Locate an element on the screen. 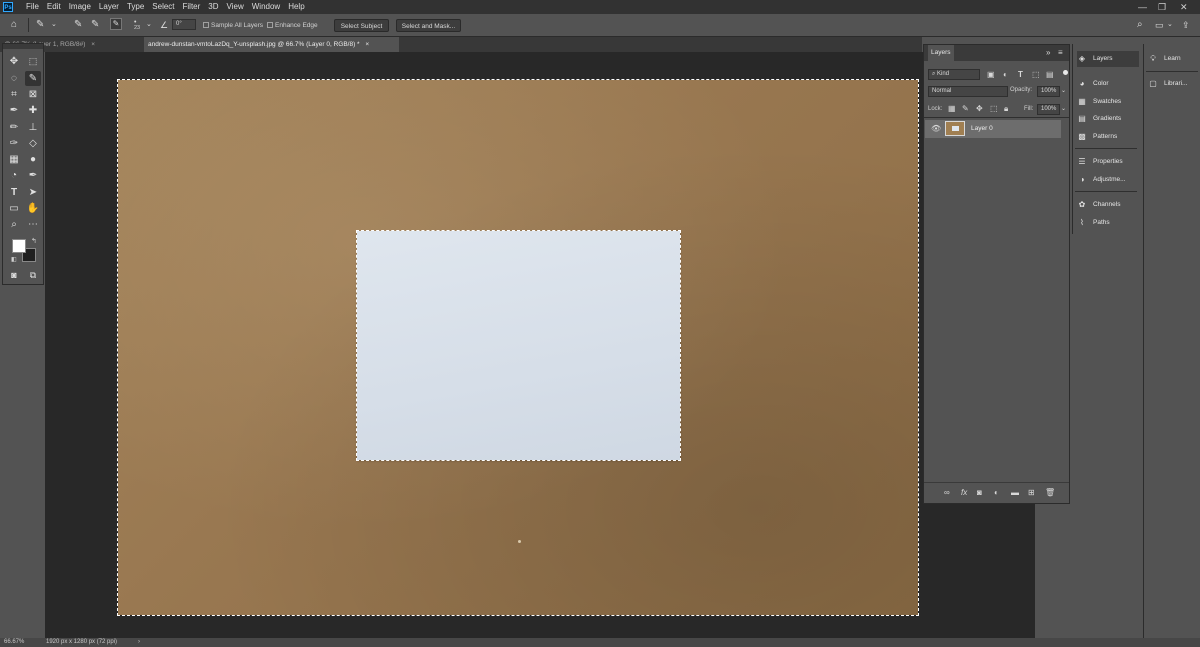  menu-file: File is located at coordinates (32, 7).